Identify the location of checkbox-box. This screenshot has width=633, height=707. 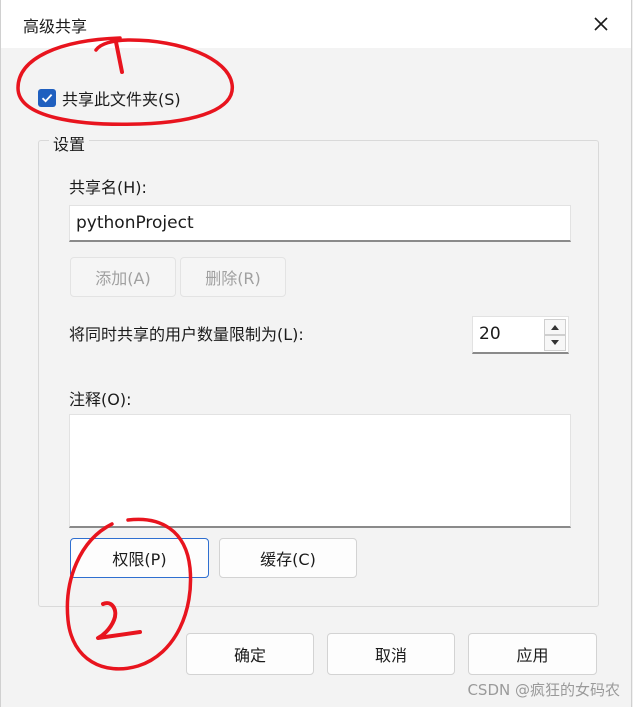
(47, 98).